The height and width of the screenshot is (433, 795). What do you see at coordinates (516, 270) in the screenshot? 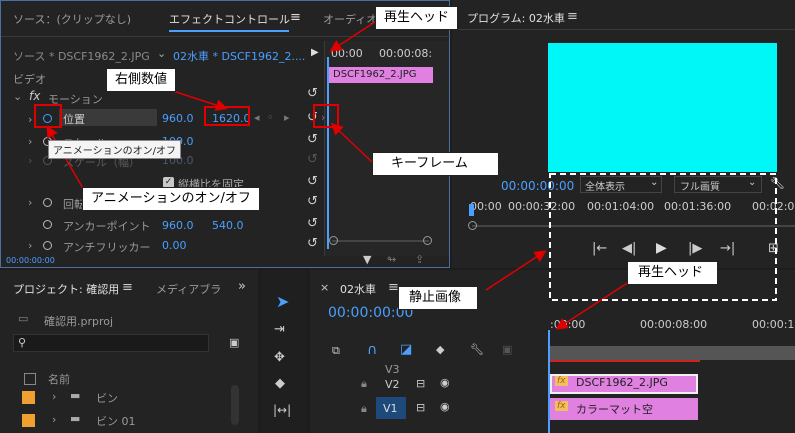
I see `arrow-still-image` at bounding box center [516, 270].